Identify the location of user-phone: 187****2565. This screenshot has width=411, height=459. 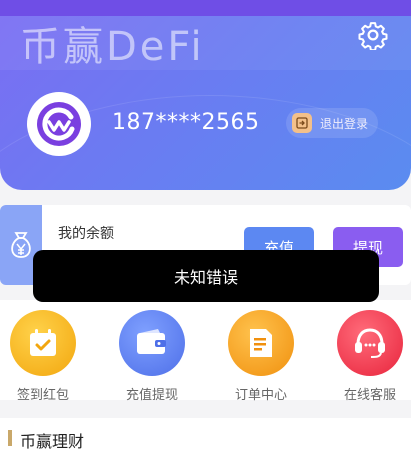
(186, 122).